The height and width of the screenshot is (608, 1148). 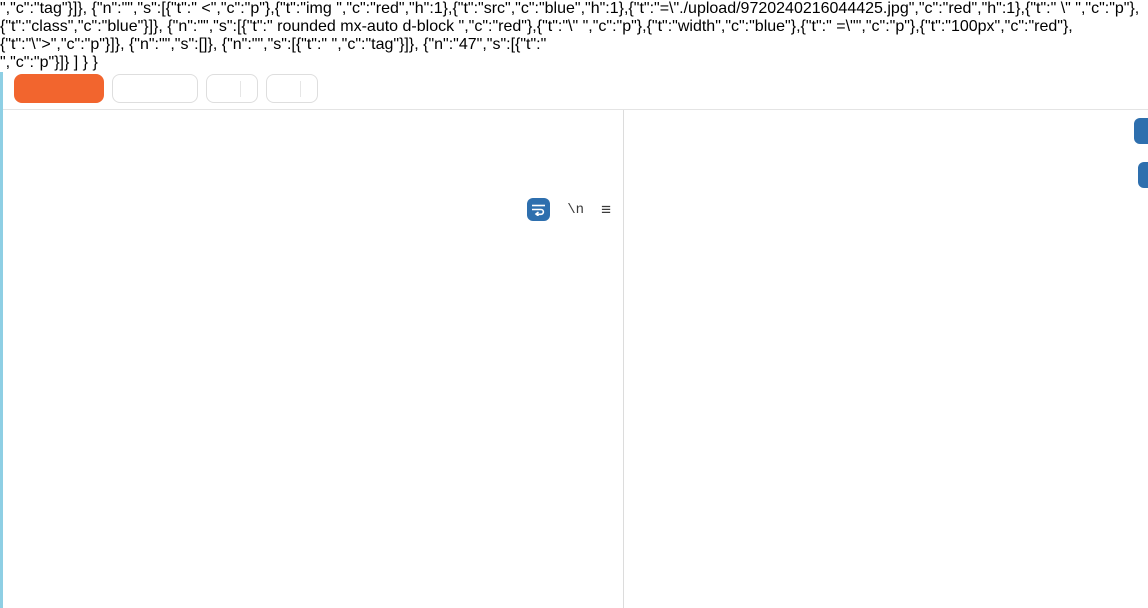 What do you see at coordinates (232, 88) in the screenshot?
I see `prev-request-button` at bounding box center [232, 88].